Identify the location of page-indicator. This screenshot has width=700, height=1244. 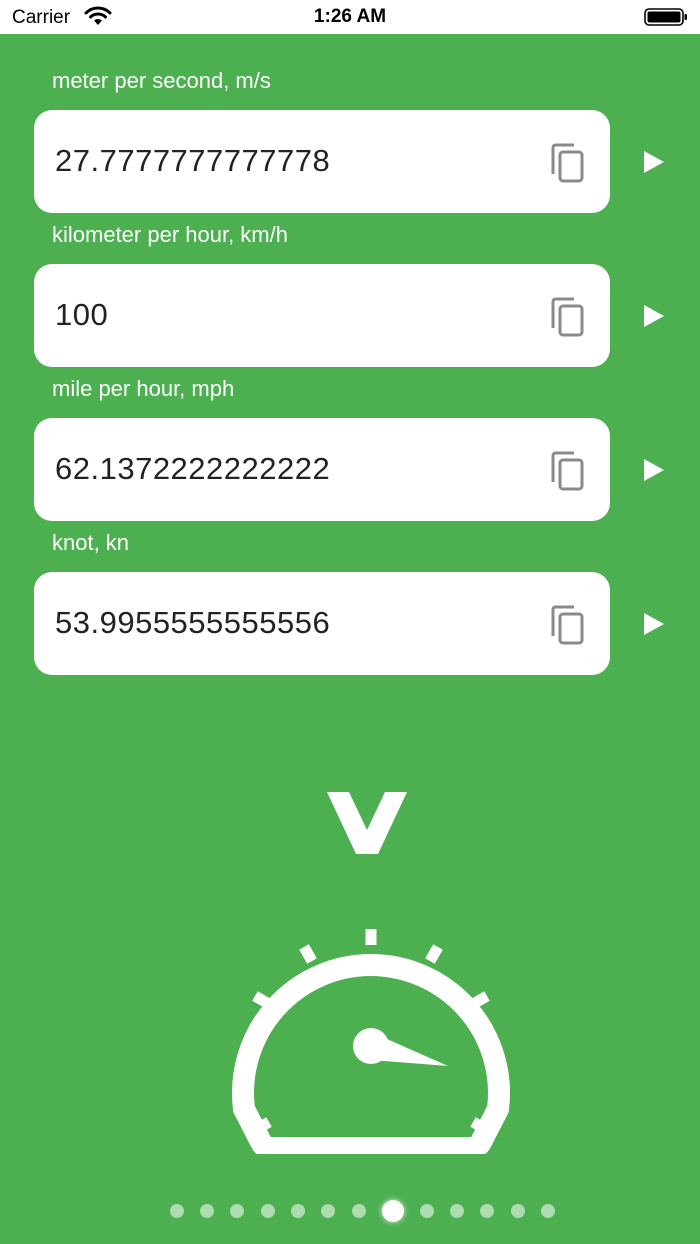
(350, 1211).